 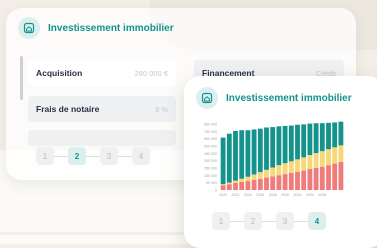 What do you see at coordinates (102, 138) in the screenshot?
I see `next-row-partial` at bounding box center [102, 138].